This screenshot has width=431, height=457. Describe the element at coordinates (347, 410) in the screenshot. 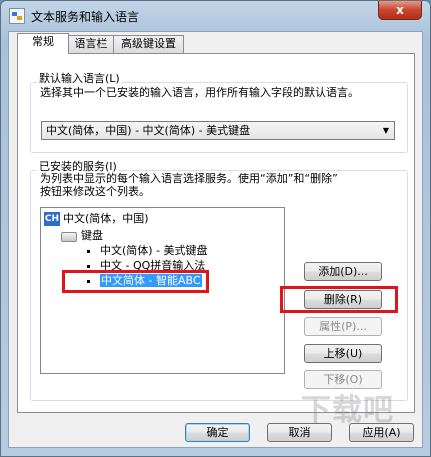

I see `watermark-logo: 下载吧` at that location.